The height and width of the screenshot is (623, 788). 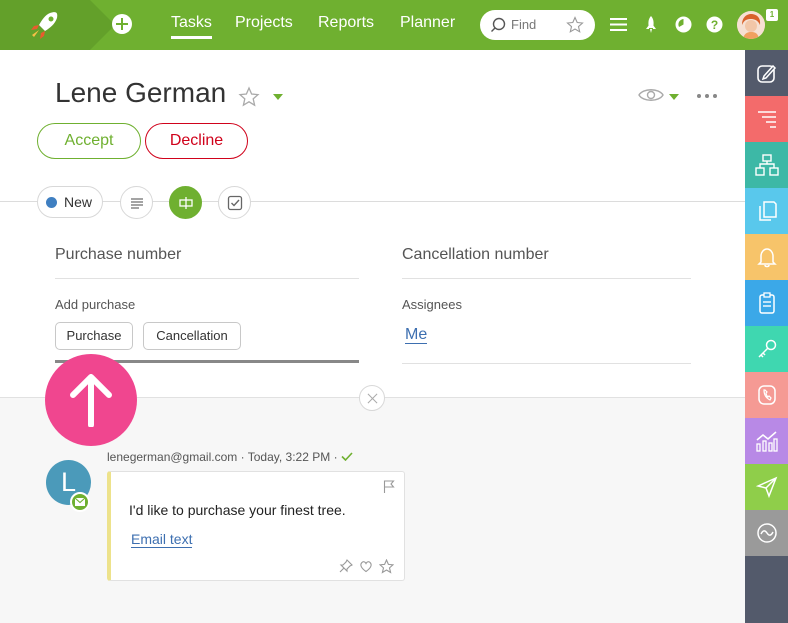 What do you see at coordinates (651, 95) in the screenshot?
I see `watch-eye-icon` at bounding box center [651, 95].